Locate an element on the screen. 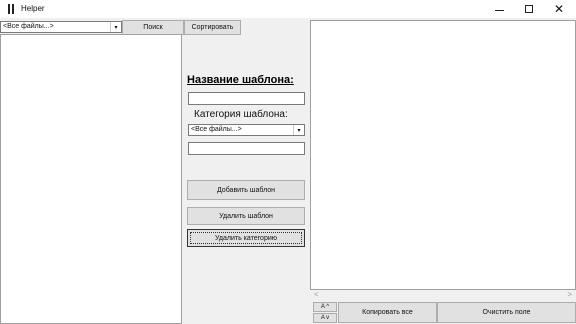 This screenshot has height=324, width=576. clear-field-button: Очистить поле is located at coordinates (506, 312).